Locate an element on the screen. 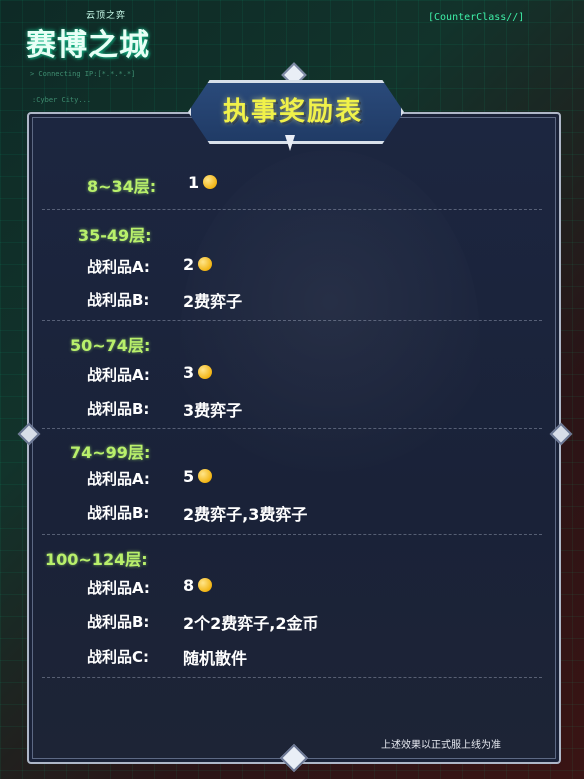  reward-value: 3 is located at coordinates (198, 372).